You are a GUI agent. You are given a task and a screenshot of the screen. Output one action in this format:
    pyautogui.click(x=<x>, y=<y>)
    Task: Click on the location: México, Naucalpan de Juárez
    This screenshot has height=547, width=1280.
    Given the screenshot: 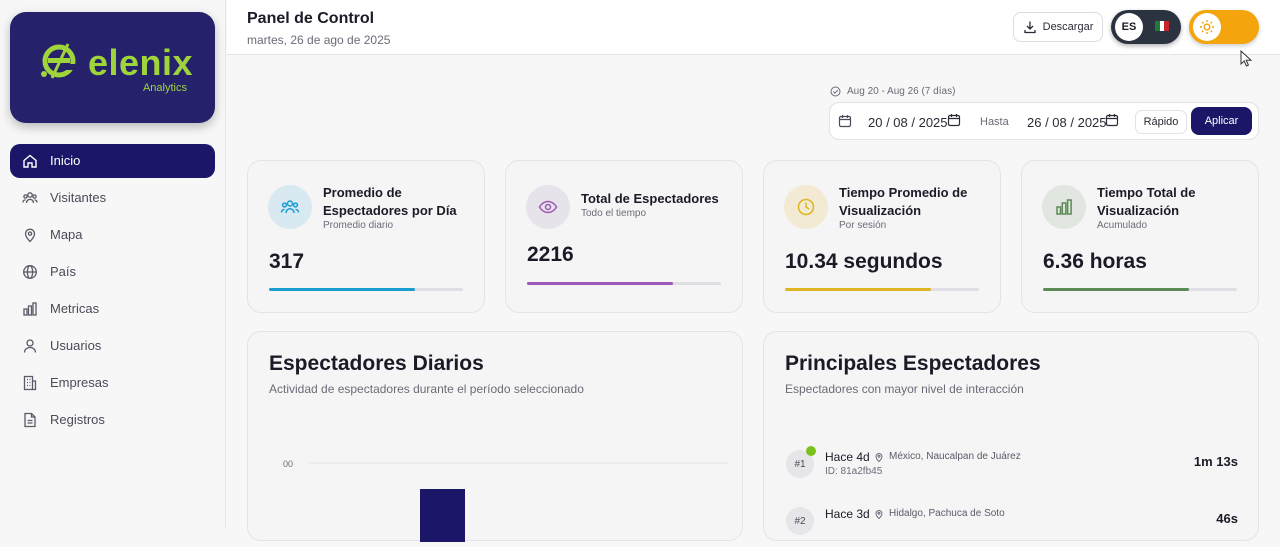 What is the action you would take?
    pyautogui.click(x=947, y=456)
    